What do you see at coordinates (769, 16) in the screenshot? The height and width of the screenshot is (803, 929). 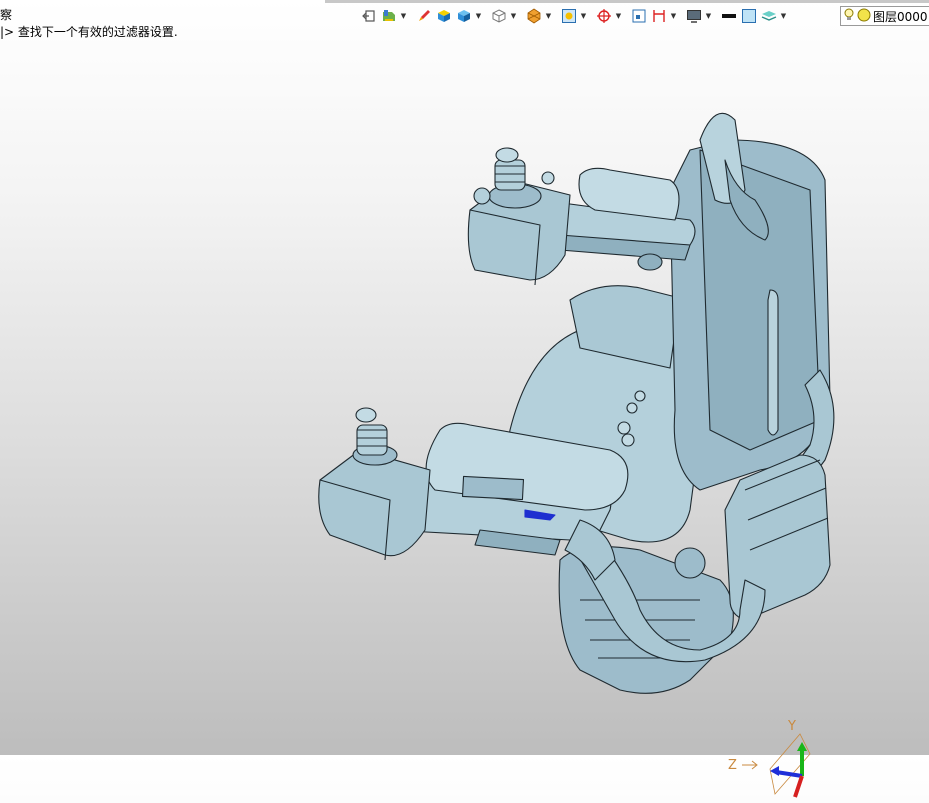 I see `stack-icon` at bounding box center [769, 16].